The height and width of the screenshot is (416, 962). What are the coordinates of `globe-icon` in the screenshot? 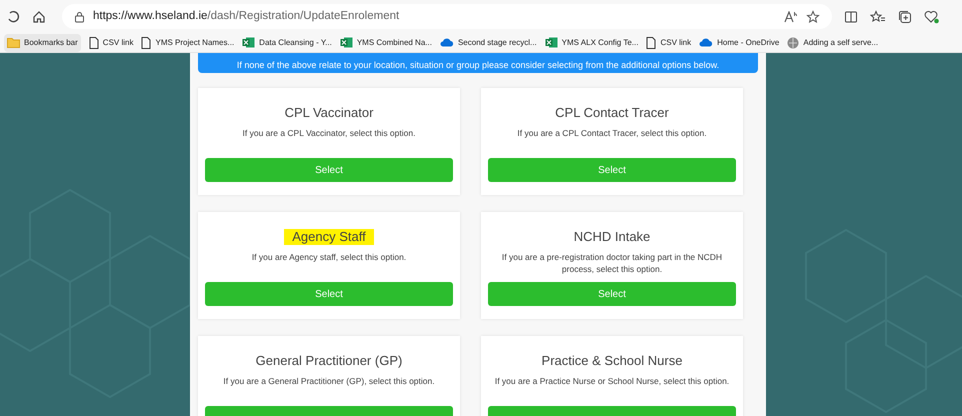 It's located at (793, 42).